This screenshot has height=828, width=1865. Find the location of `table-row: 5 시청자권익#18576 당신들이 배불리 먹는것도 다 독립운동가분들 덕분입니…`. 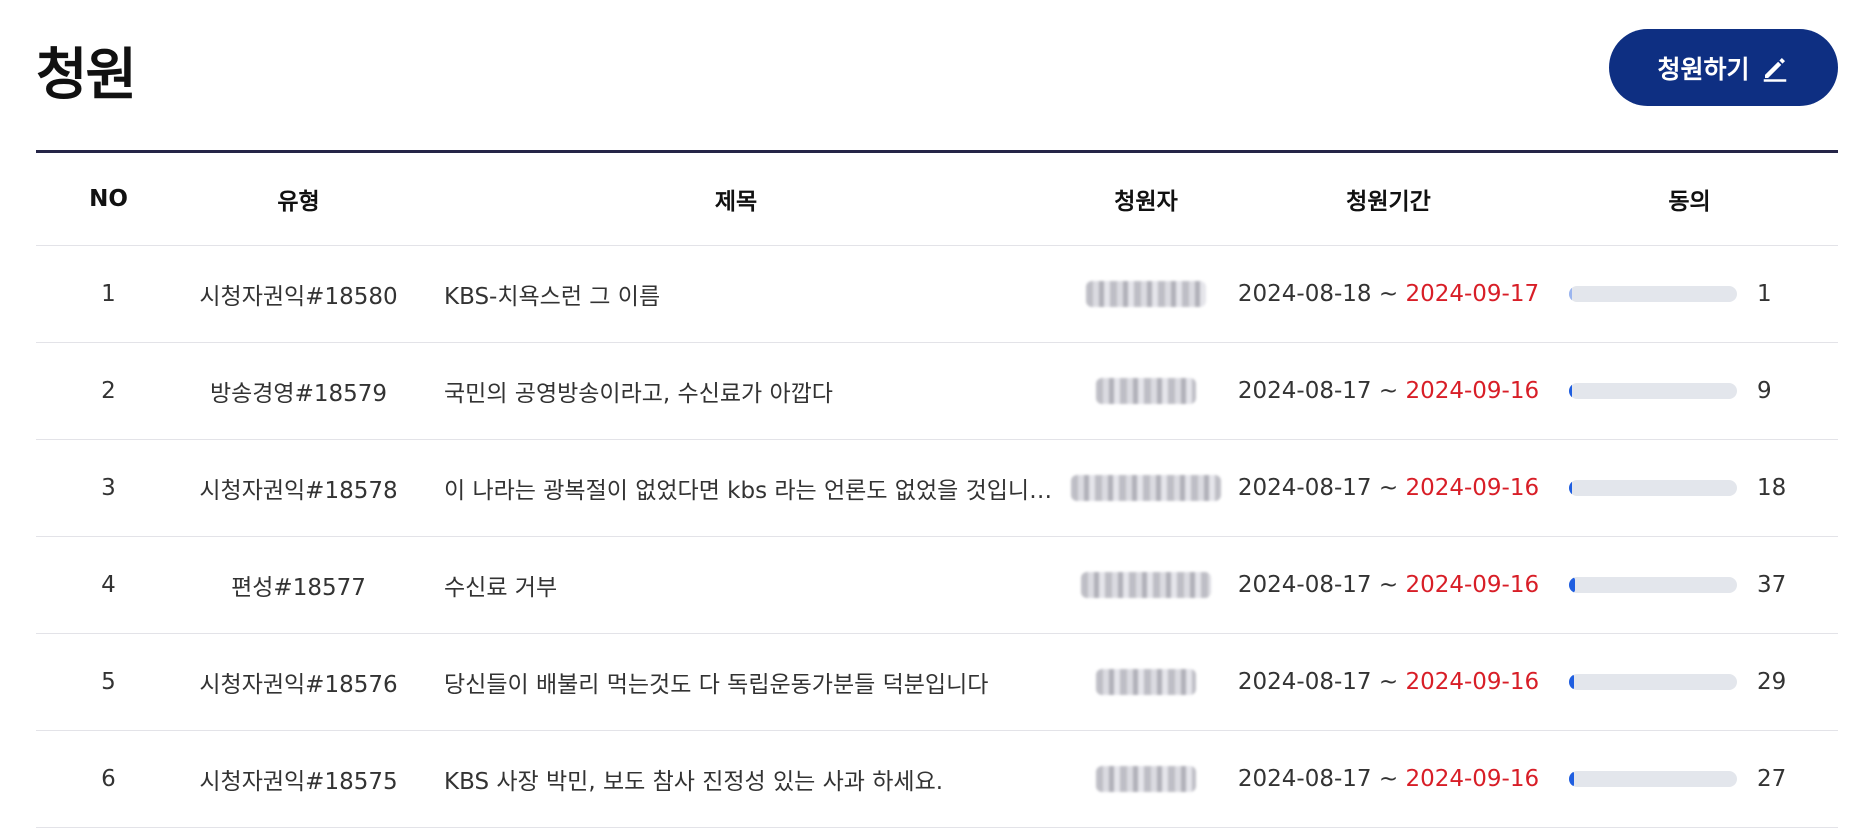

table-row: 5 시청자권익#18576 당신들이 배불리 먹는것도 다 독립운동가분들 덕분입니… is located at coordinates (937, 682).